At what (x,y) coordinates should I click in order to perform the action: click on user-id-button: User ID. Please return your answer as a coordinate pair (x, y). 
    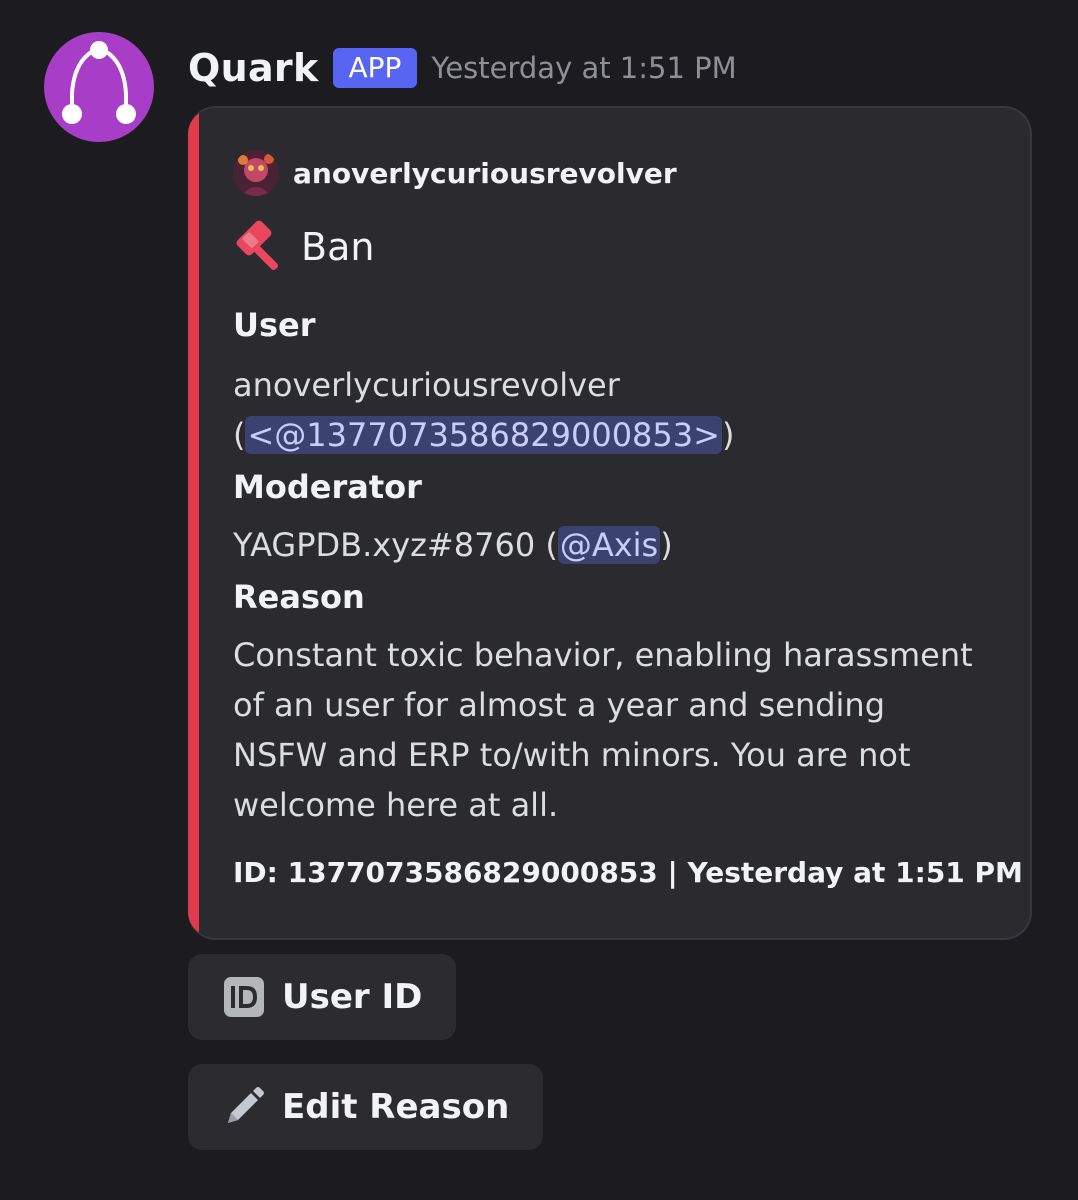
    Looking at the image, I should click on (322, 997).